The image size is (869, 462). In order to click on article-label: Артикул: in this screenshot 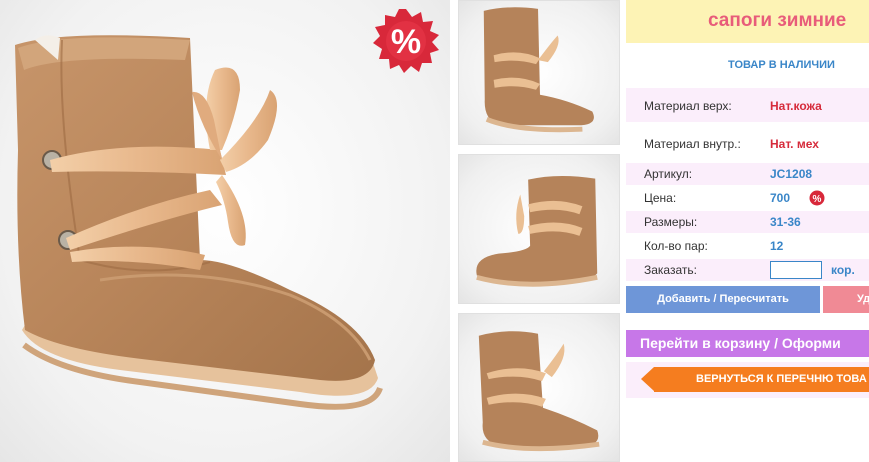, I will do `click(668, 174)`.